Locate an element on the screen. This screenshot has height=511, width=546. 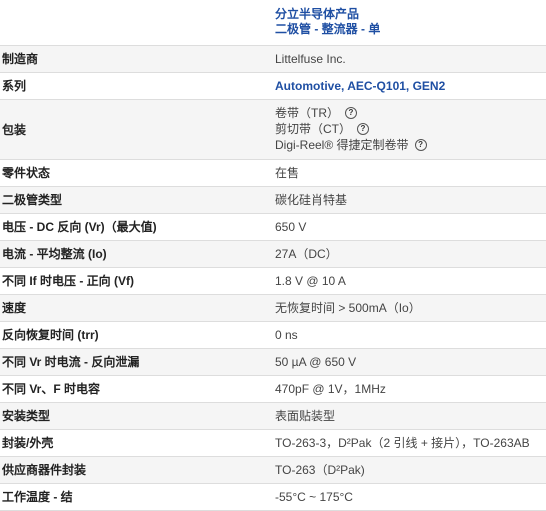
table-row: 电流 - 平均整流 (Io) 27A（DC） is located at coordinates (273, 254).